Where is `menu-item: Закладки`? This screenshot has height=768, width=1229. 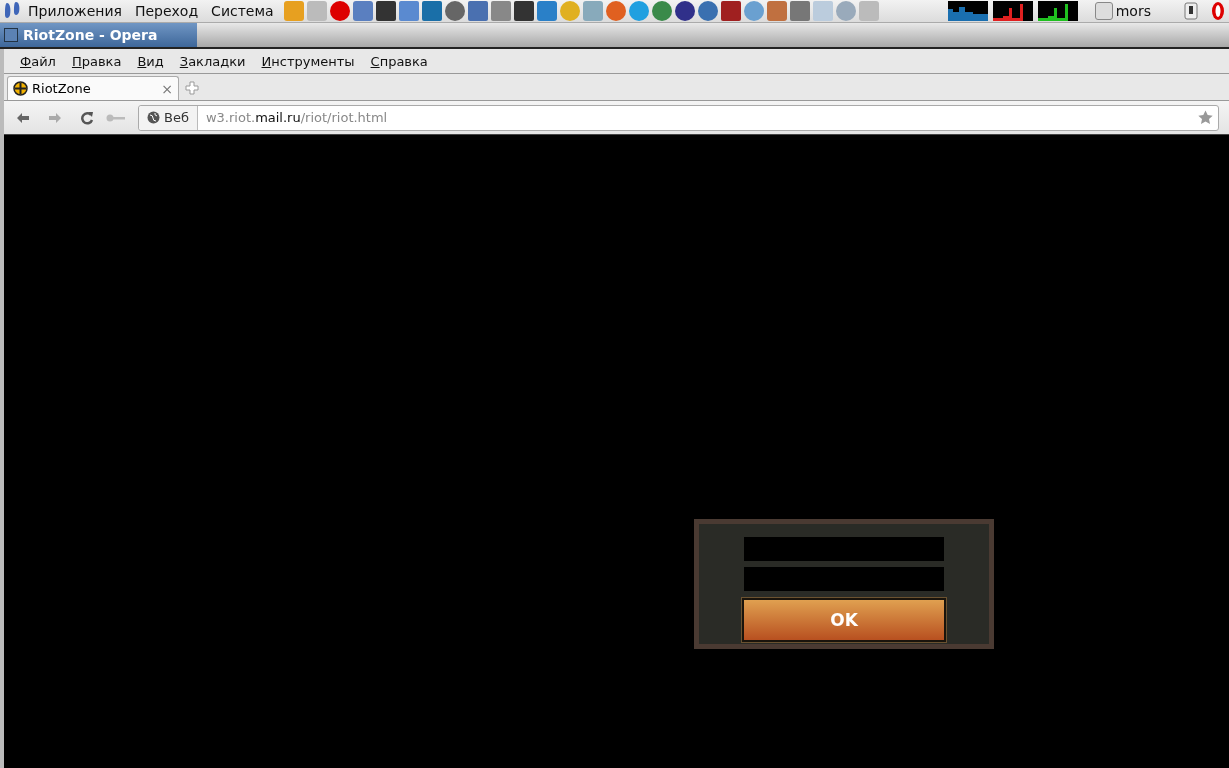 menu-item: Закладки is located at coordinates (212, 61).